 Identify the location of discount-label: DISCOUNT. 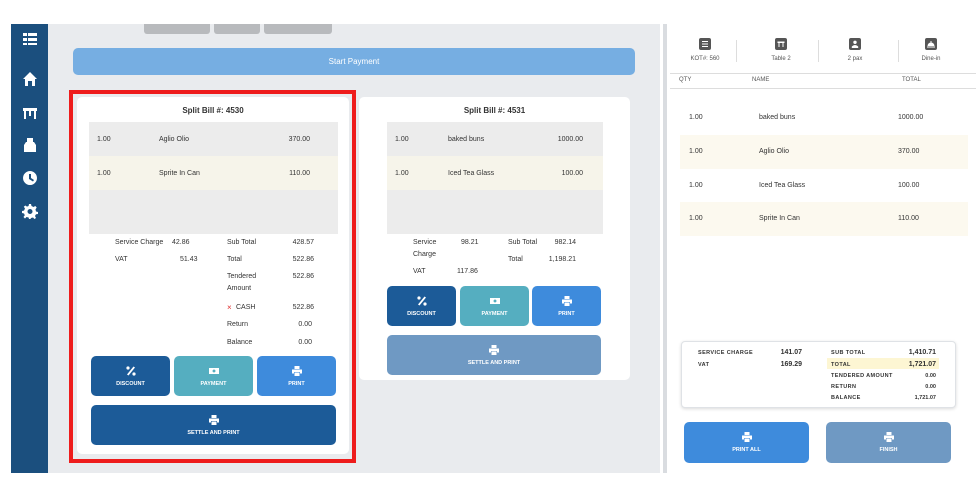
(421, 313).